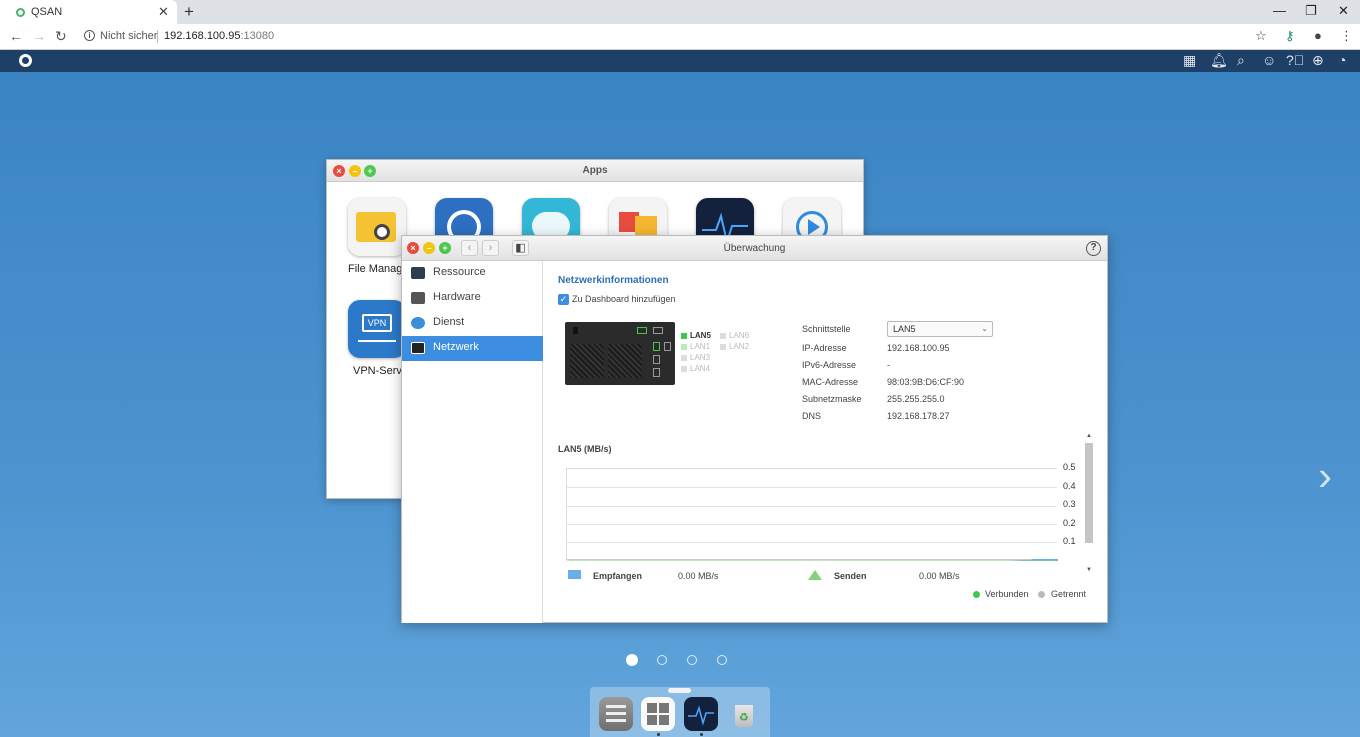 The width and height of the screenshot is (1360, 737). Describe the element at coordinates (812, 514) in the screenshot. I see `traffic-chart-plot` at that location.